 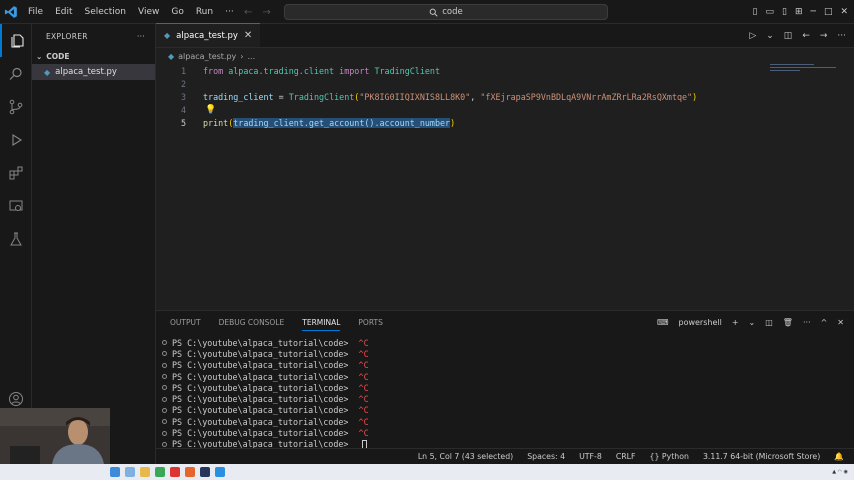 I want to click on start-icon, so click(x=115, y=472).